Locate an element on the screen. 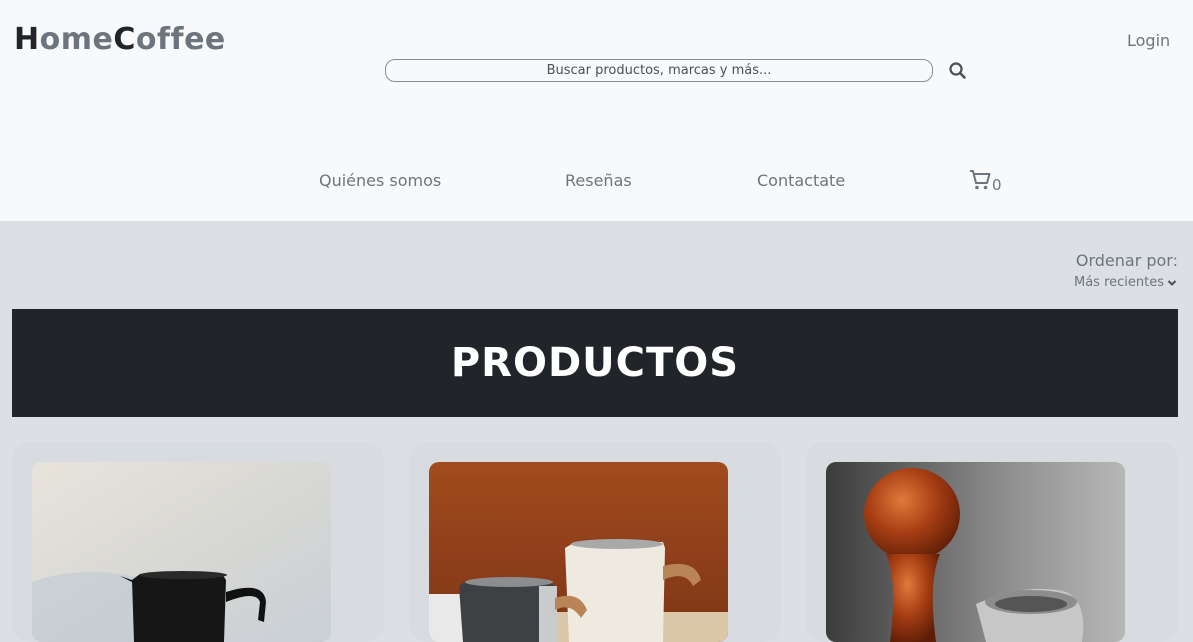  nav-contactate: Contactate is located at coordinates (801, 180).